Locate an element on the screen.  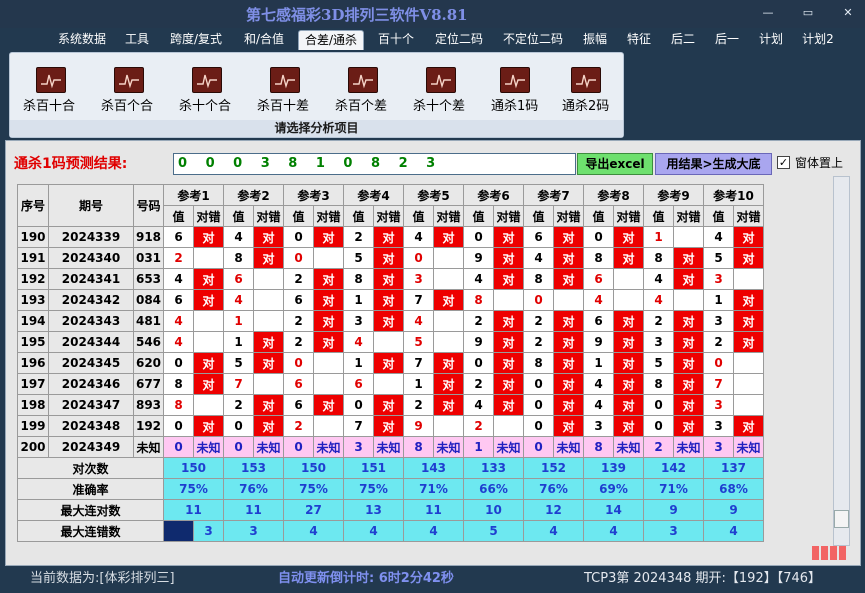
ribbon-item-kill-one-code: 通杀1码 is located at coordinates (514, 104).